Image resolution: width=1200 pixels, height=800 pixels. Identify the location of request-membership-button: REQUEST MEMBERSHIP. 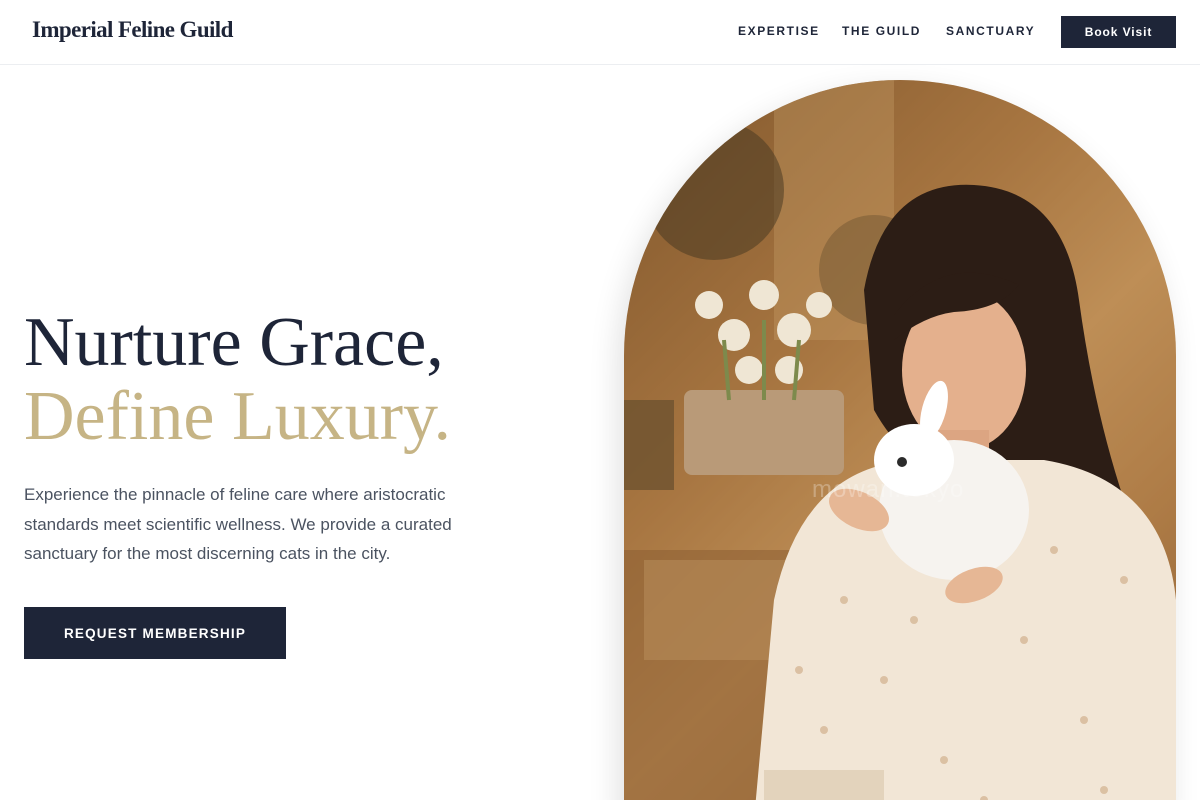
(155, 633).